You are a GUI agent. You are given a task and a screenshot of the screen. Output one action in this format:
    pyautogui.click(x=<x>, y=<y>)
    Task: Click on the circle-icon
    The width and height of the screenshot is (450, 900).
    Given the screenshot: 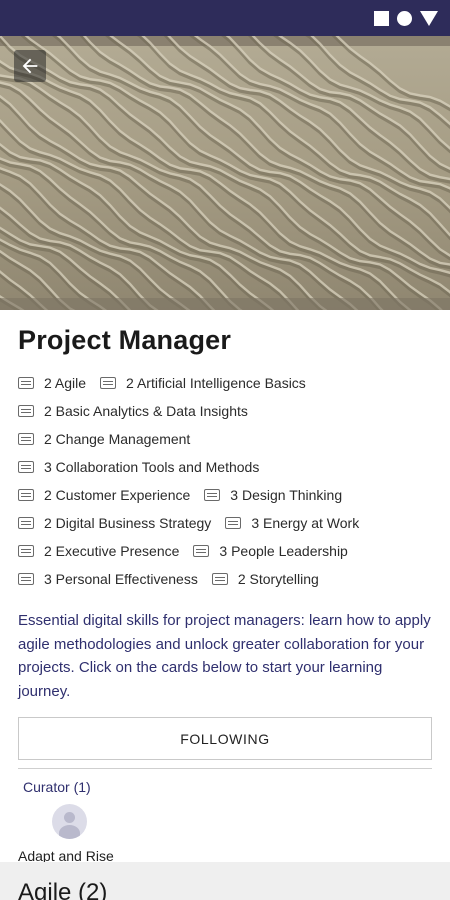 What is the action you would take?
    pyautogui.click(x=404, y=18)
    